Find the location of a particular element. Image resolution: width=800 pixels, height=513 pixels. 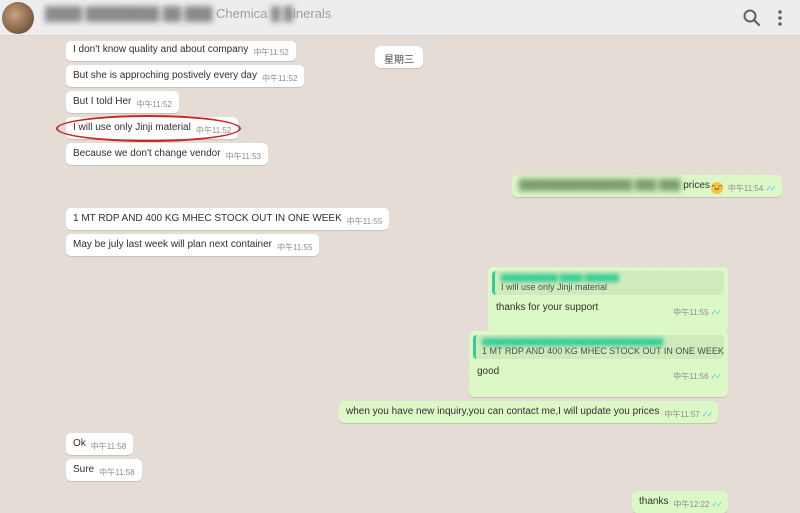

message-incoming: I will use only Jinji material 中午11:52 is located at coordinates (152, 128).